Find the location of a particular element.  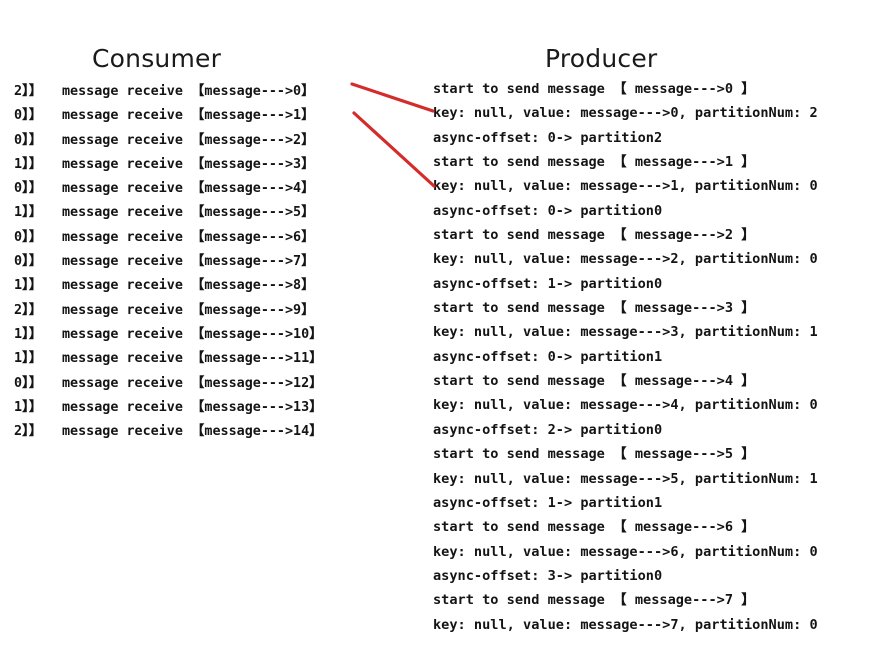

producer-log-line: start to send message 【 message--->5 】 is located at coordinates (594, 454).